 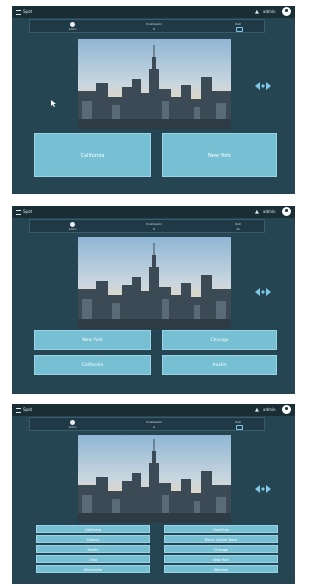 What do you see at coordinates (221, 539) in the screenshot?
I see `answer-button: Rhine Center Bank` at bounding box center [221, 539].